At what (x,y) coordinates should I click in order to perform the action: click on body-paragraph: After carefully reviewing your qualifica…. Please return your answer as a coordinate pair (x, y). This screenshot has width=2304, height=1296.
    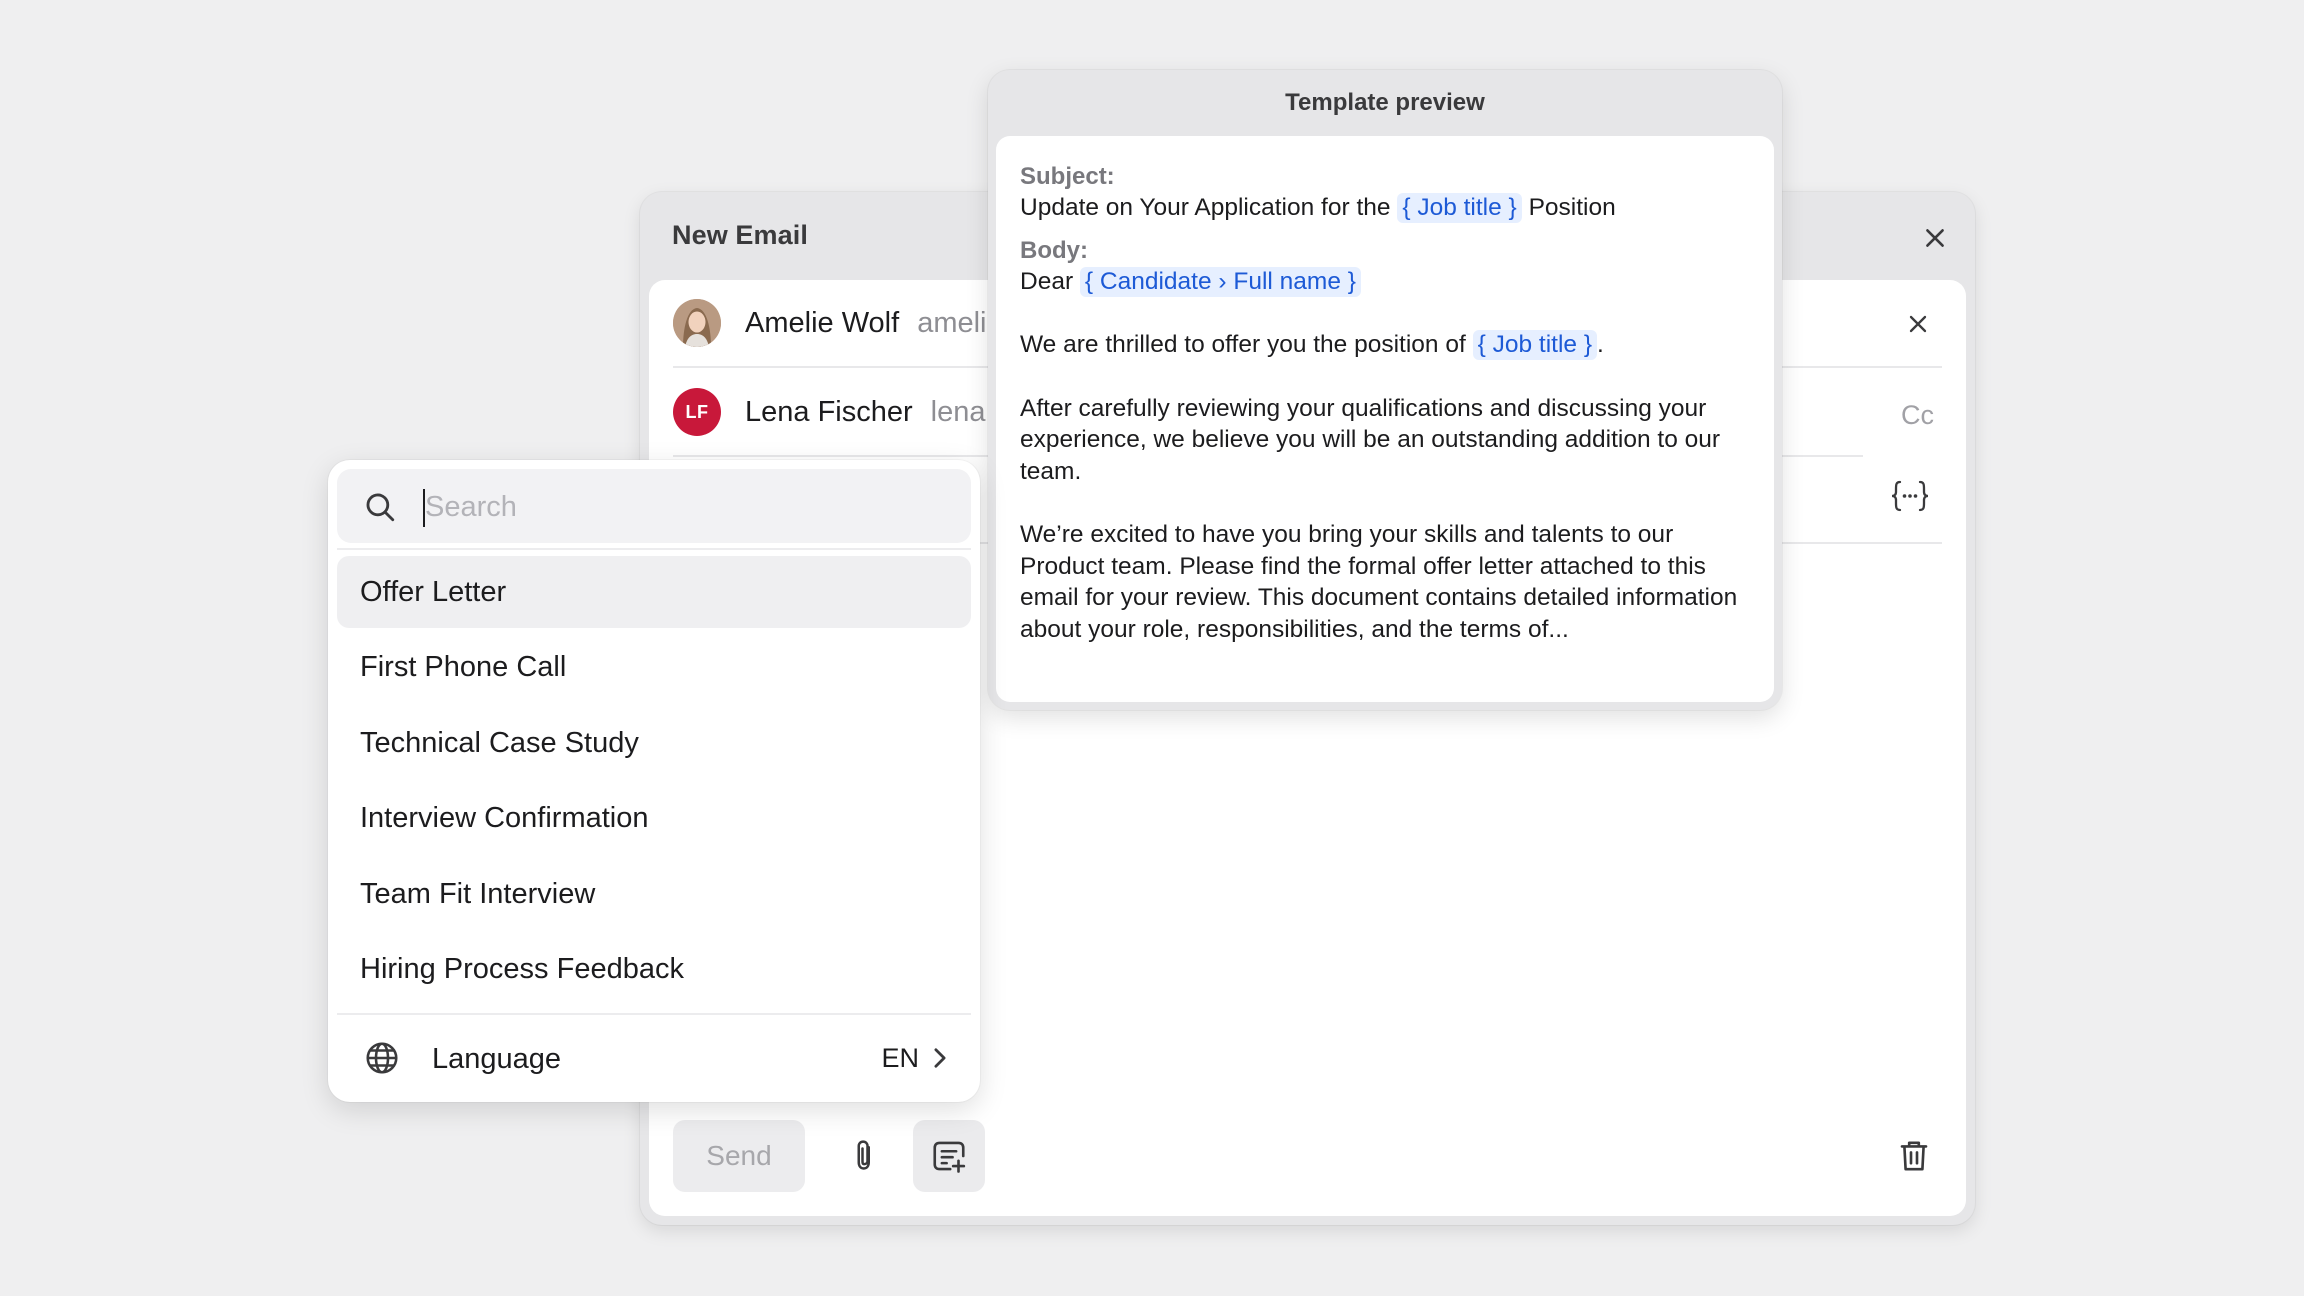
    Looking at the image, I should click on (1370, 439).